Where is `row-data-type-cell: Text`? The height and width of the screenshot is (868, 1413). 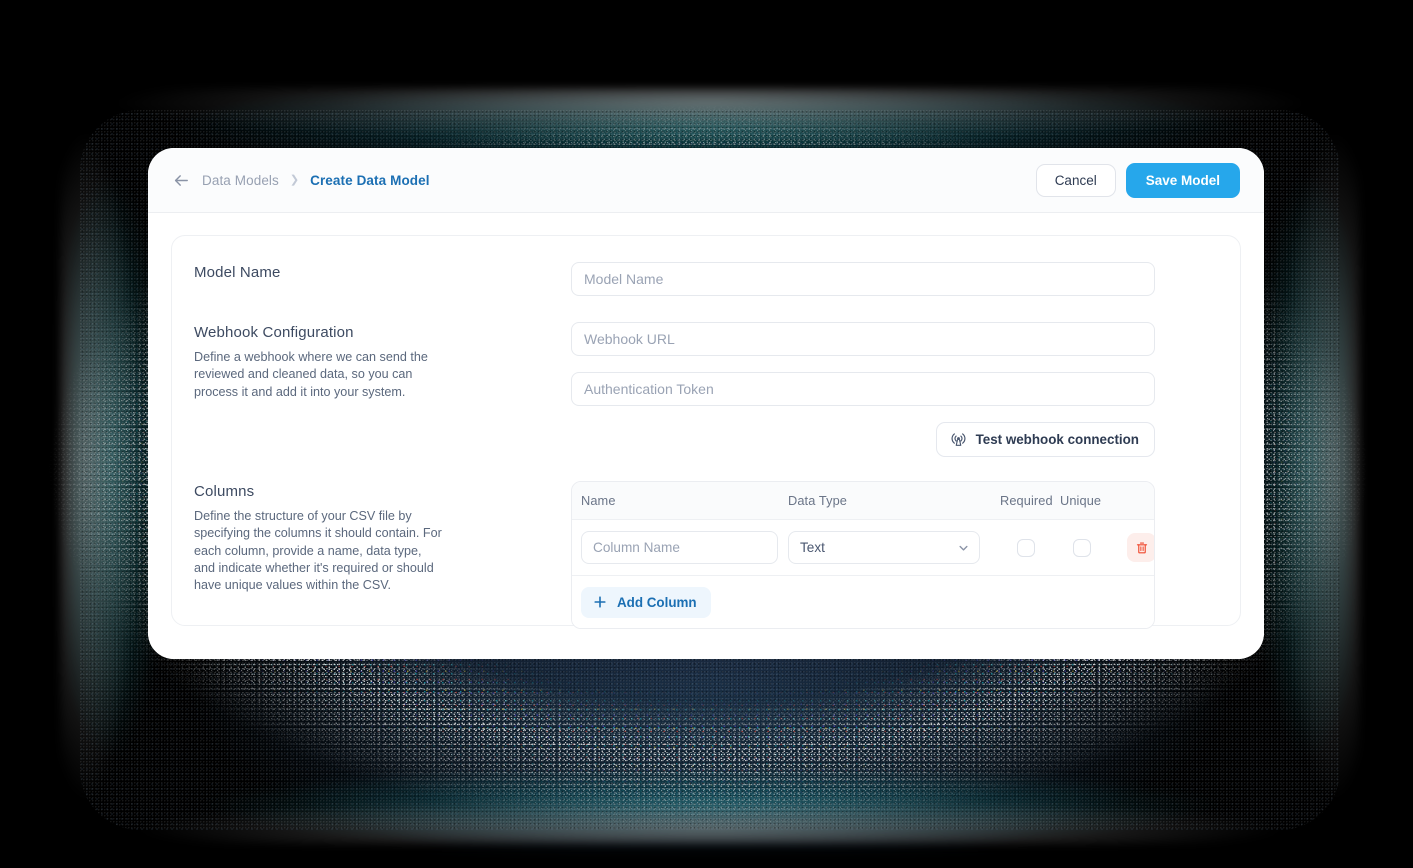
row-data-type-cell: Text is located at coordinates (894, 547).